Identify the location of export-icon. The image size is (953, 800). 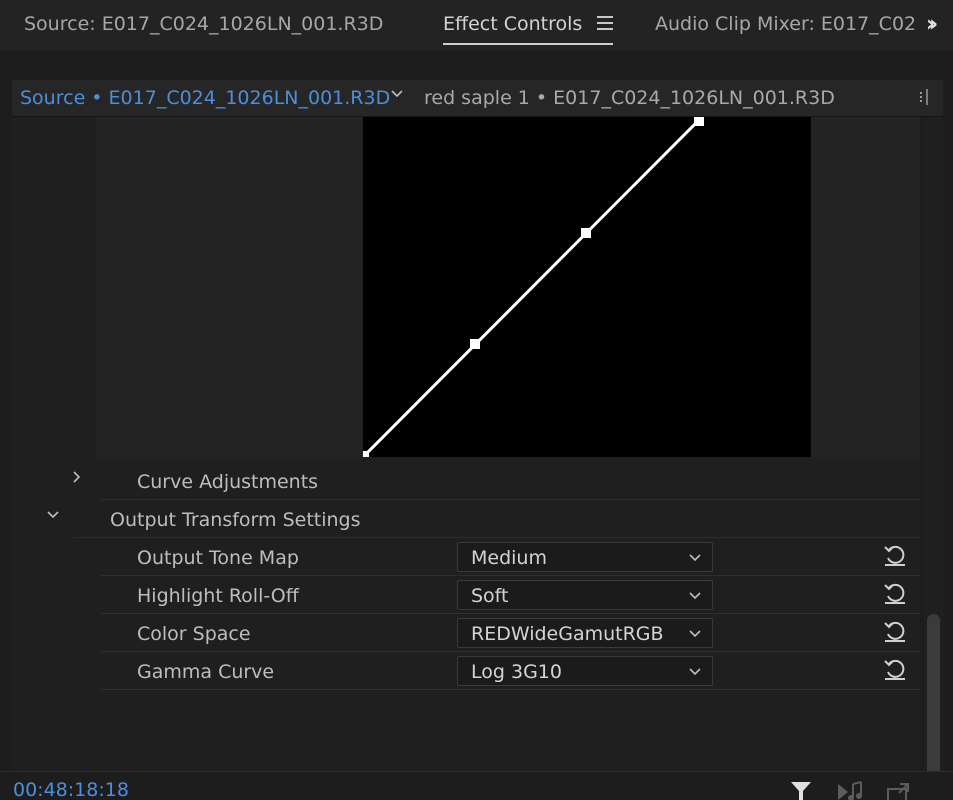
(900, 790).